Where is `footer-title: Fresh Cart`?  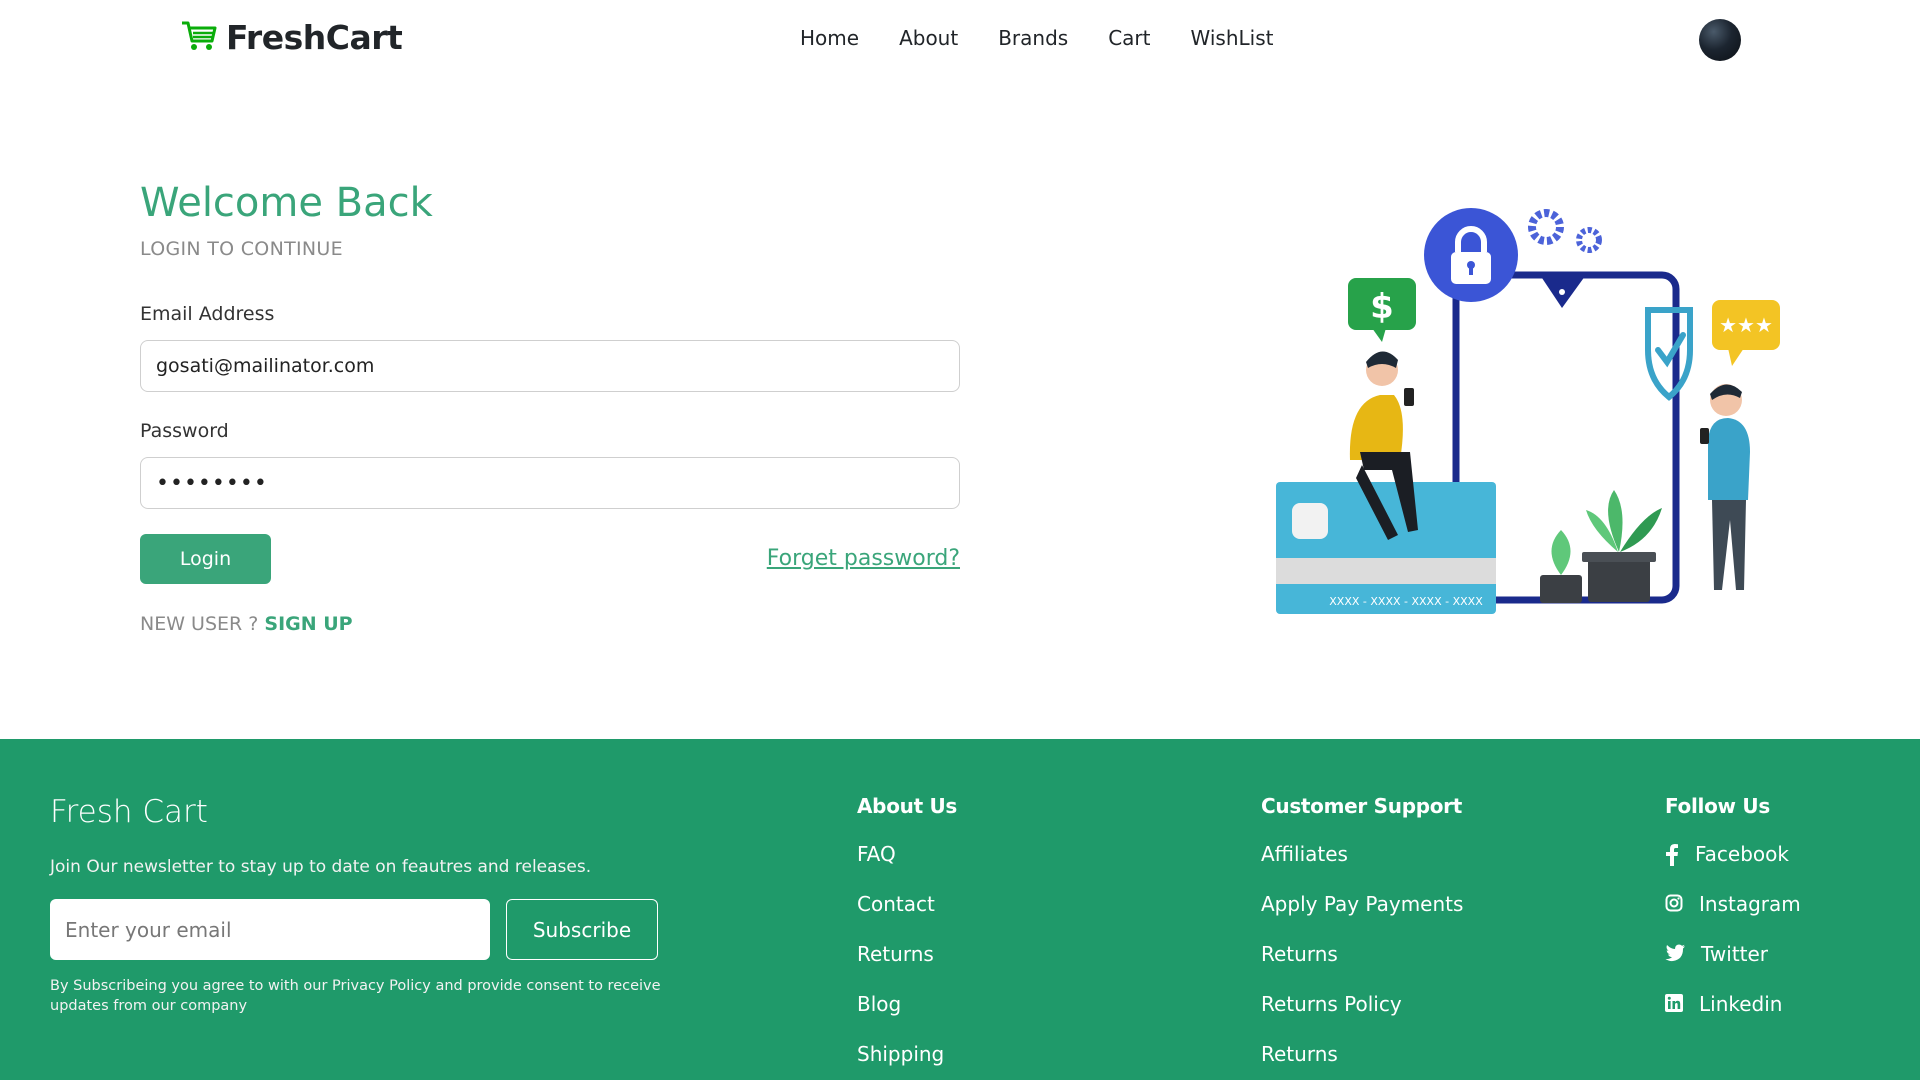 footer-title: Fresh Cart is located at coordinates (129, 812).